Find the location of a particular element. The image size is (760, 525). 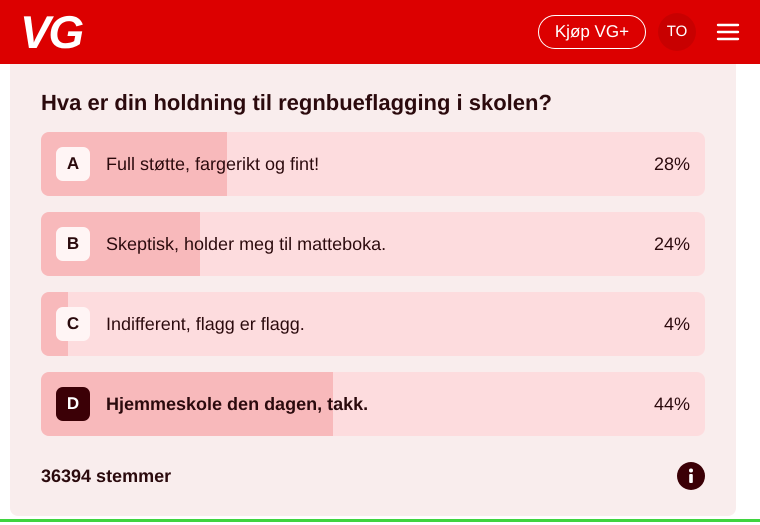

info-icon is located at coordinates (691, 476).